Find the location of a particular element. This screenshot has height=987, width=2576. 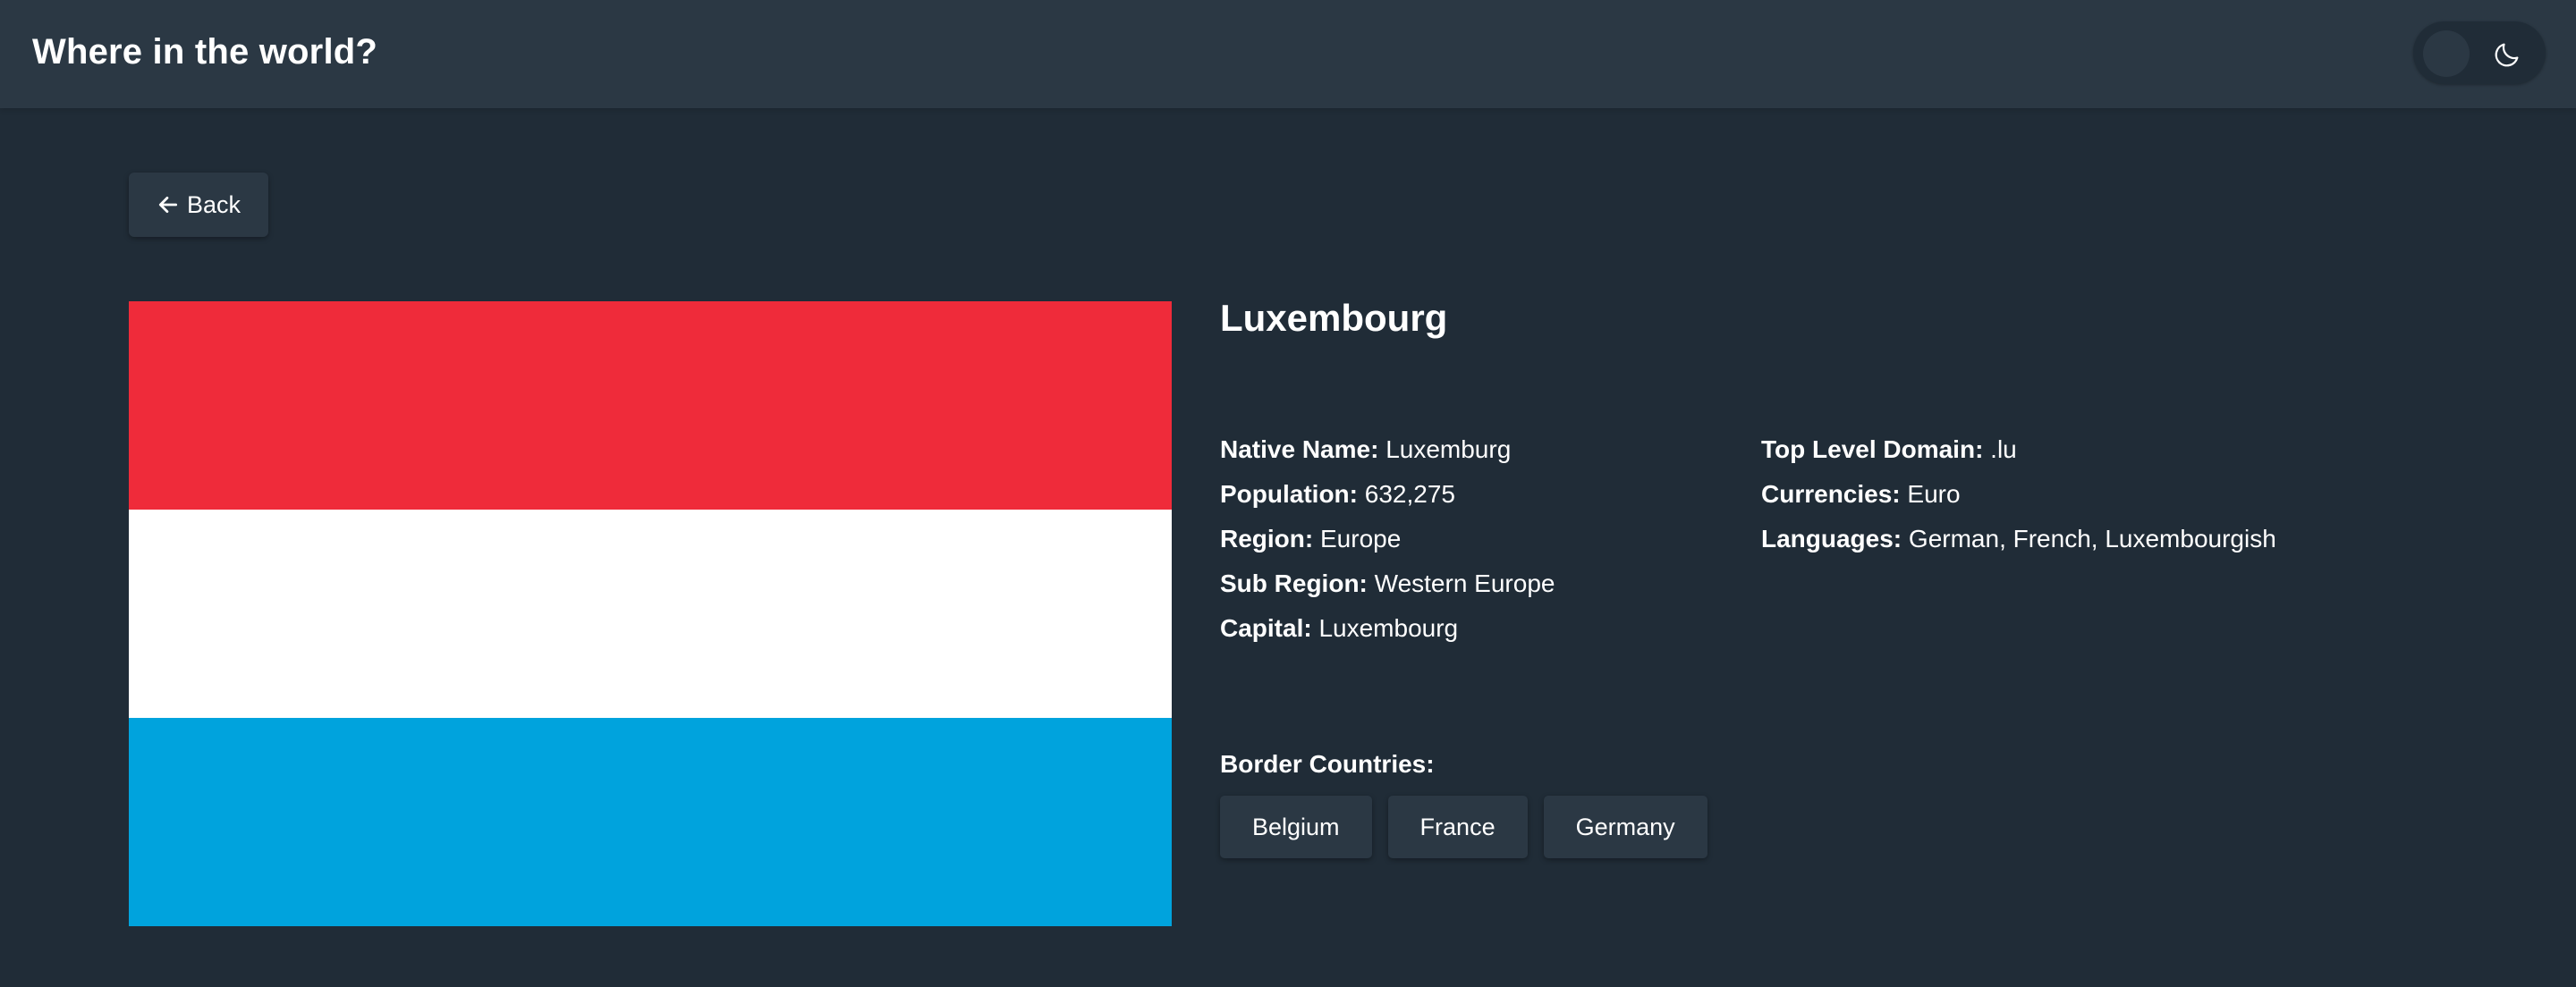

detail-population: Population: 632,275 is located at coordinates (1387, 495).